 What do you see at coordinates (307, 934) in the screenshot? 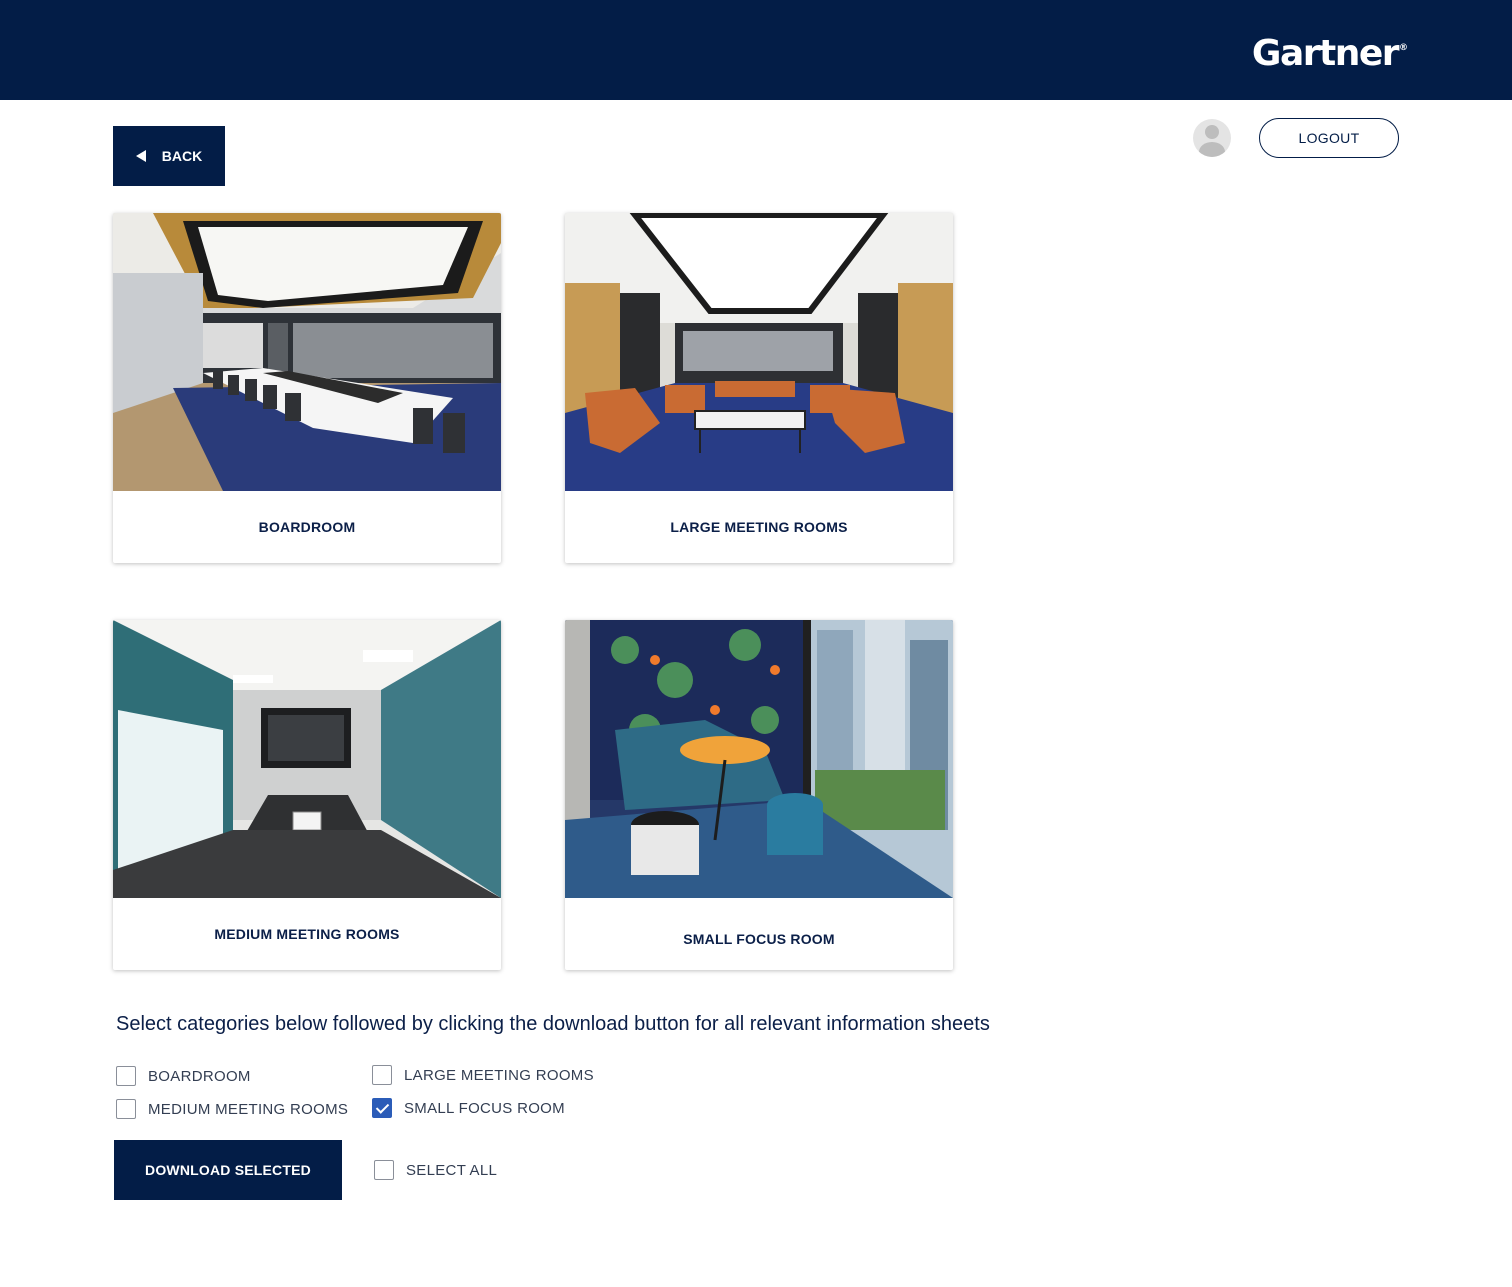
I see `card-label: MEDIUM MEETING ROOMS` at bounding box center [307, 934].